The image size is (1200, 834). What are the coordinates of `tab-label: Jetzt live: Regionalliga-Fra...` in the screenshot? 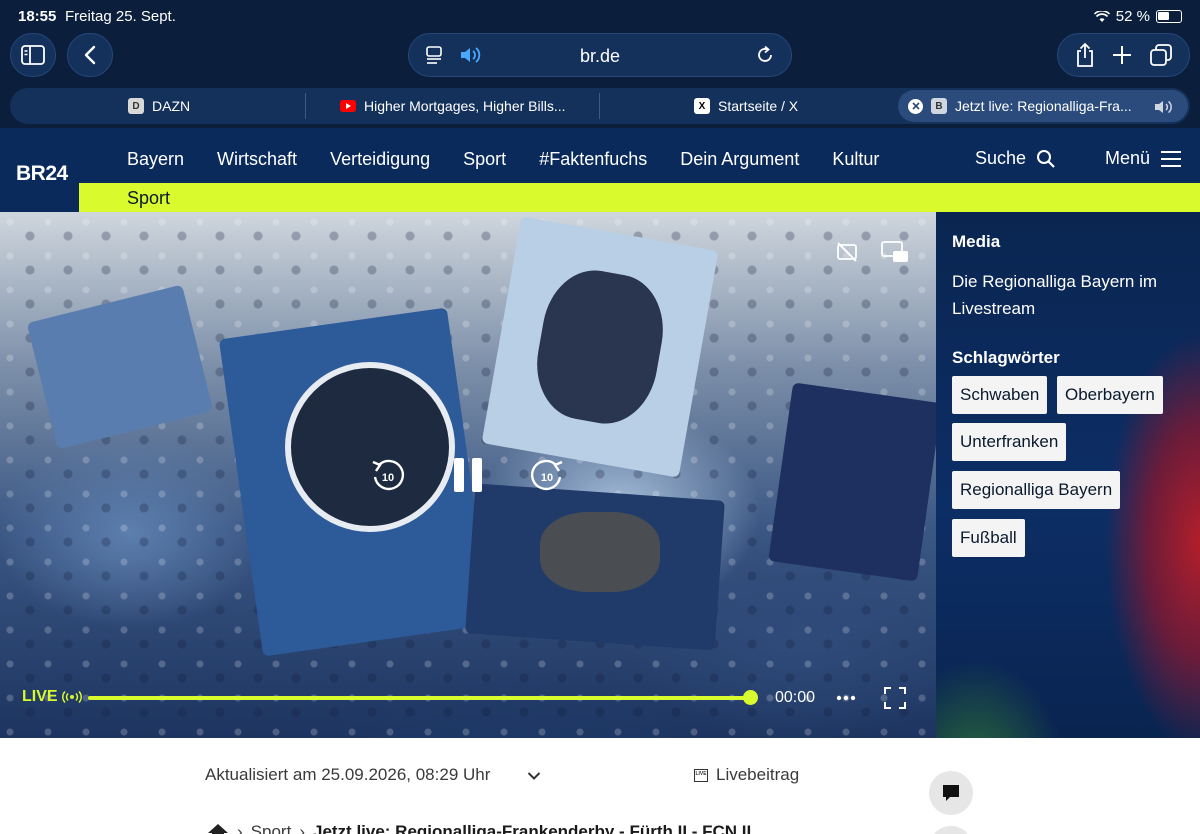 It's located at (1043, 106).